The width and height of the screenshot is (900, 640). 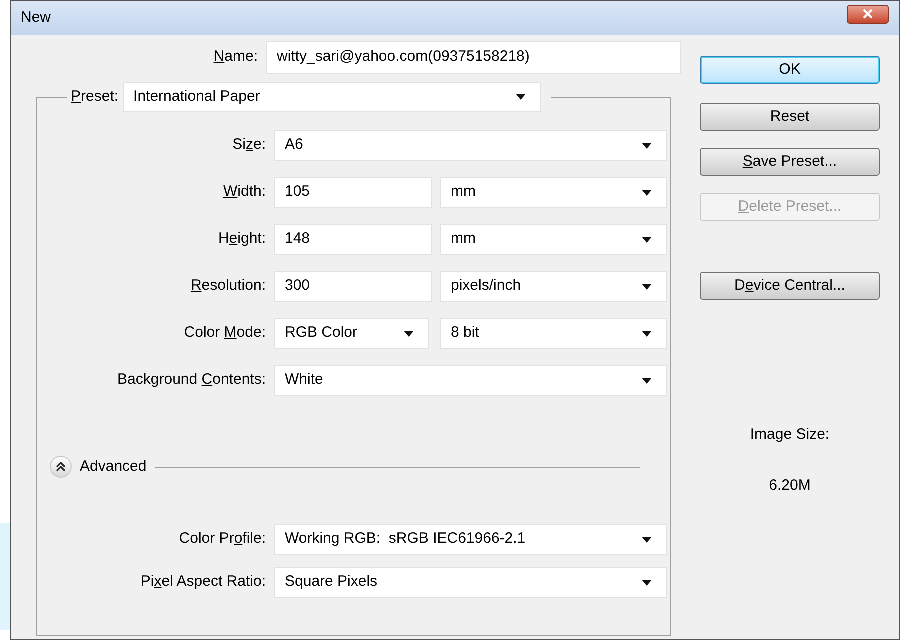 What do you see at coordinates (36, 18) in the screenshot?
I see `window-title: New` at bounding box center [36, 18].